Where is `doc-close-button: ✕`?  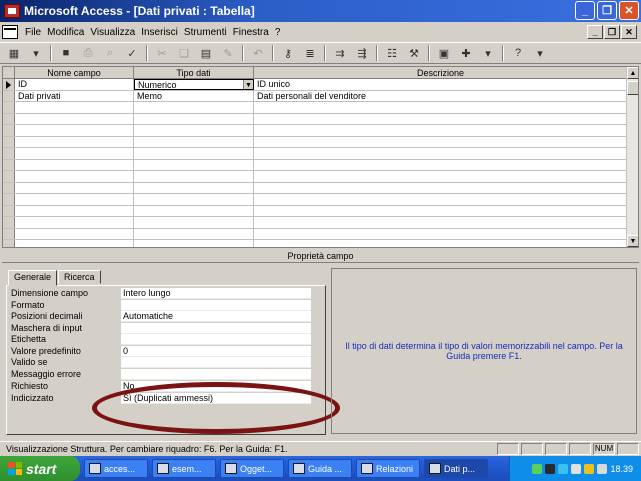 doc-close-button: ✕ is located at coordinates (629, 32).